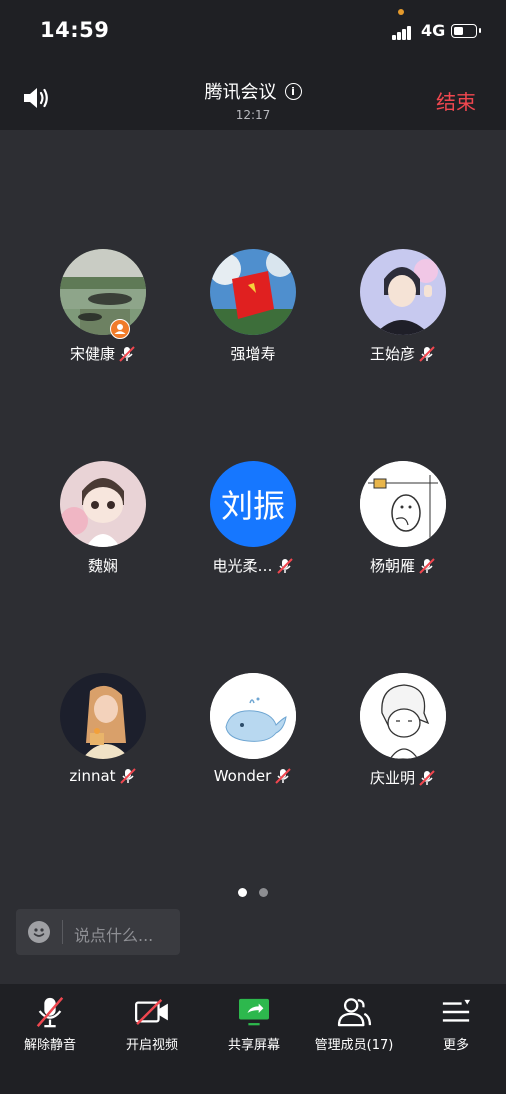  Describe the element at coordinates (253, 1045) in the screenshot. I see `share-screen-label: 共享屏幕` at that location.